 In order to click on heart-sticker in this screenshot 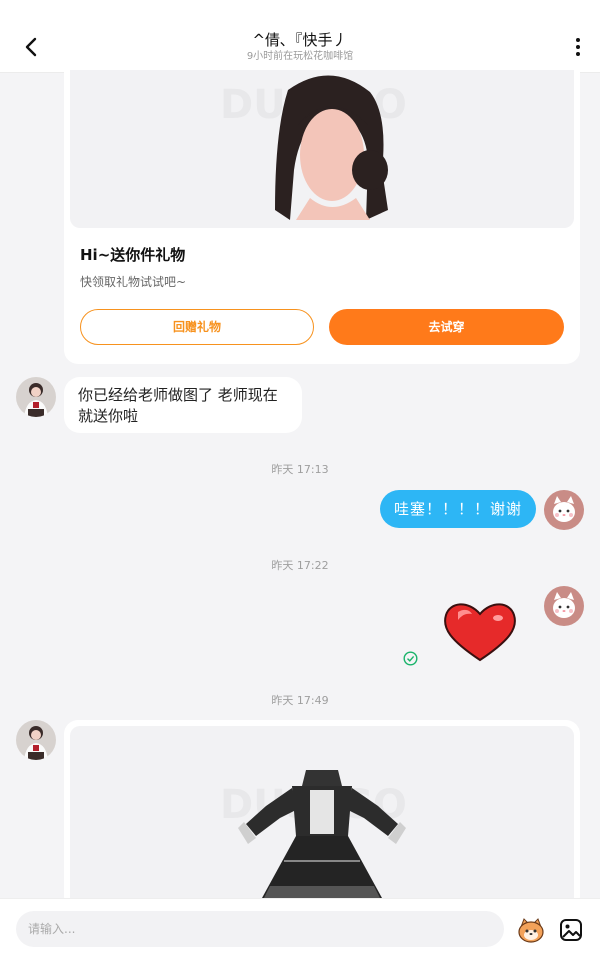, I will do `click(480, 631)`.